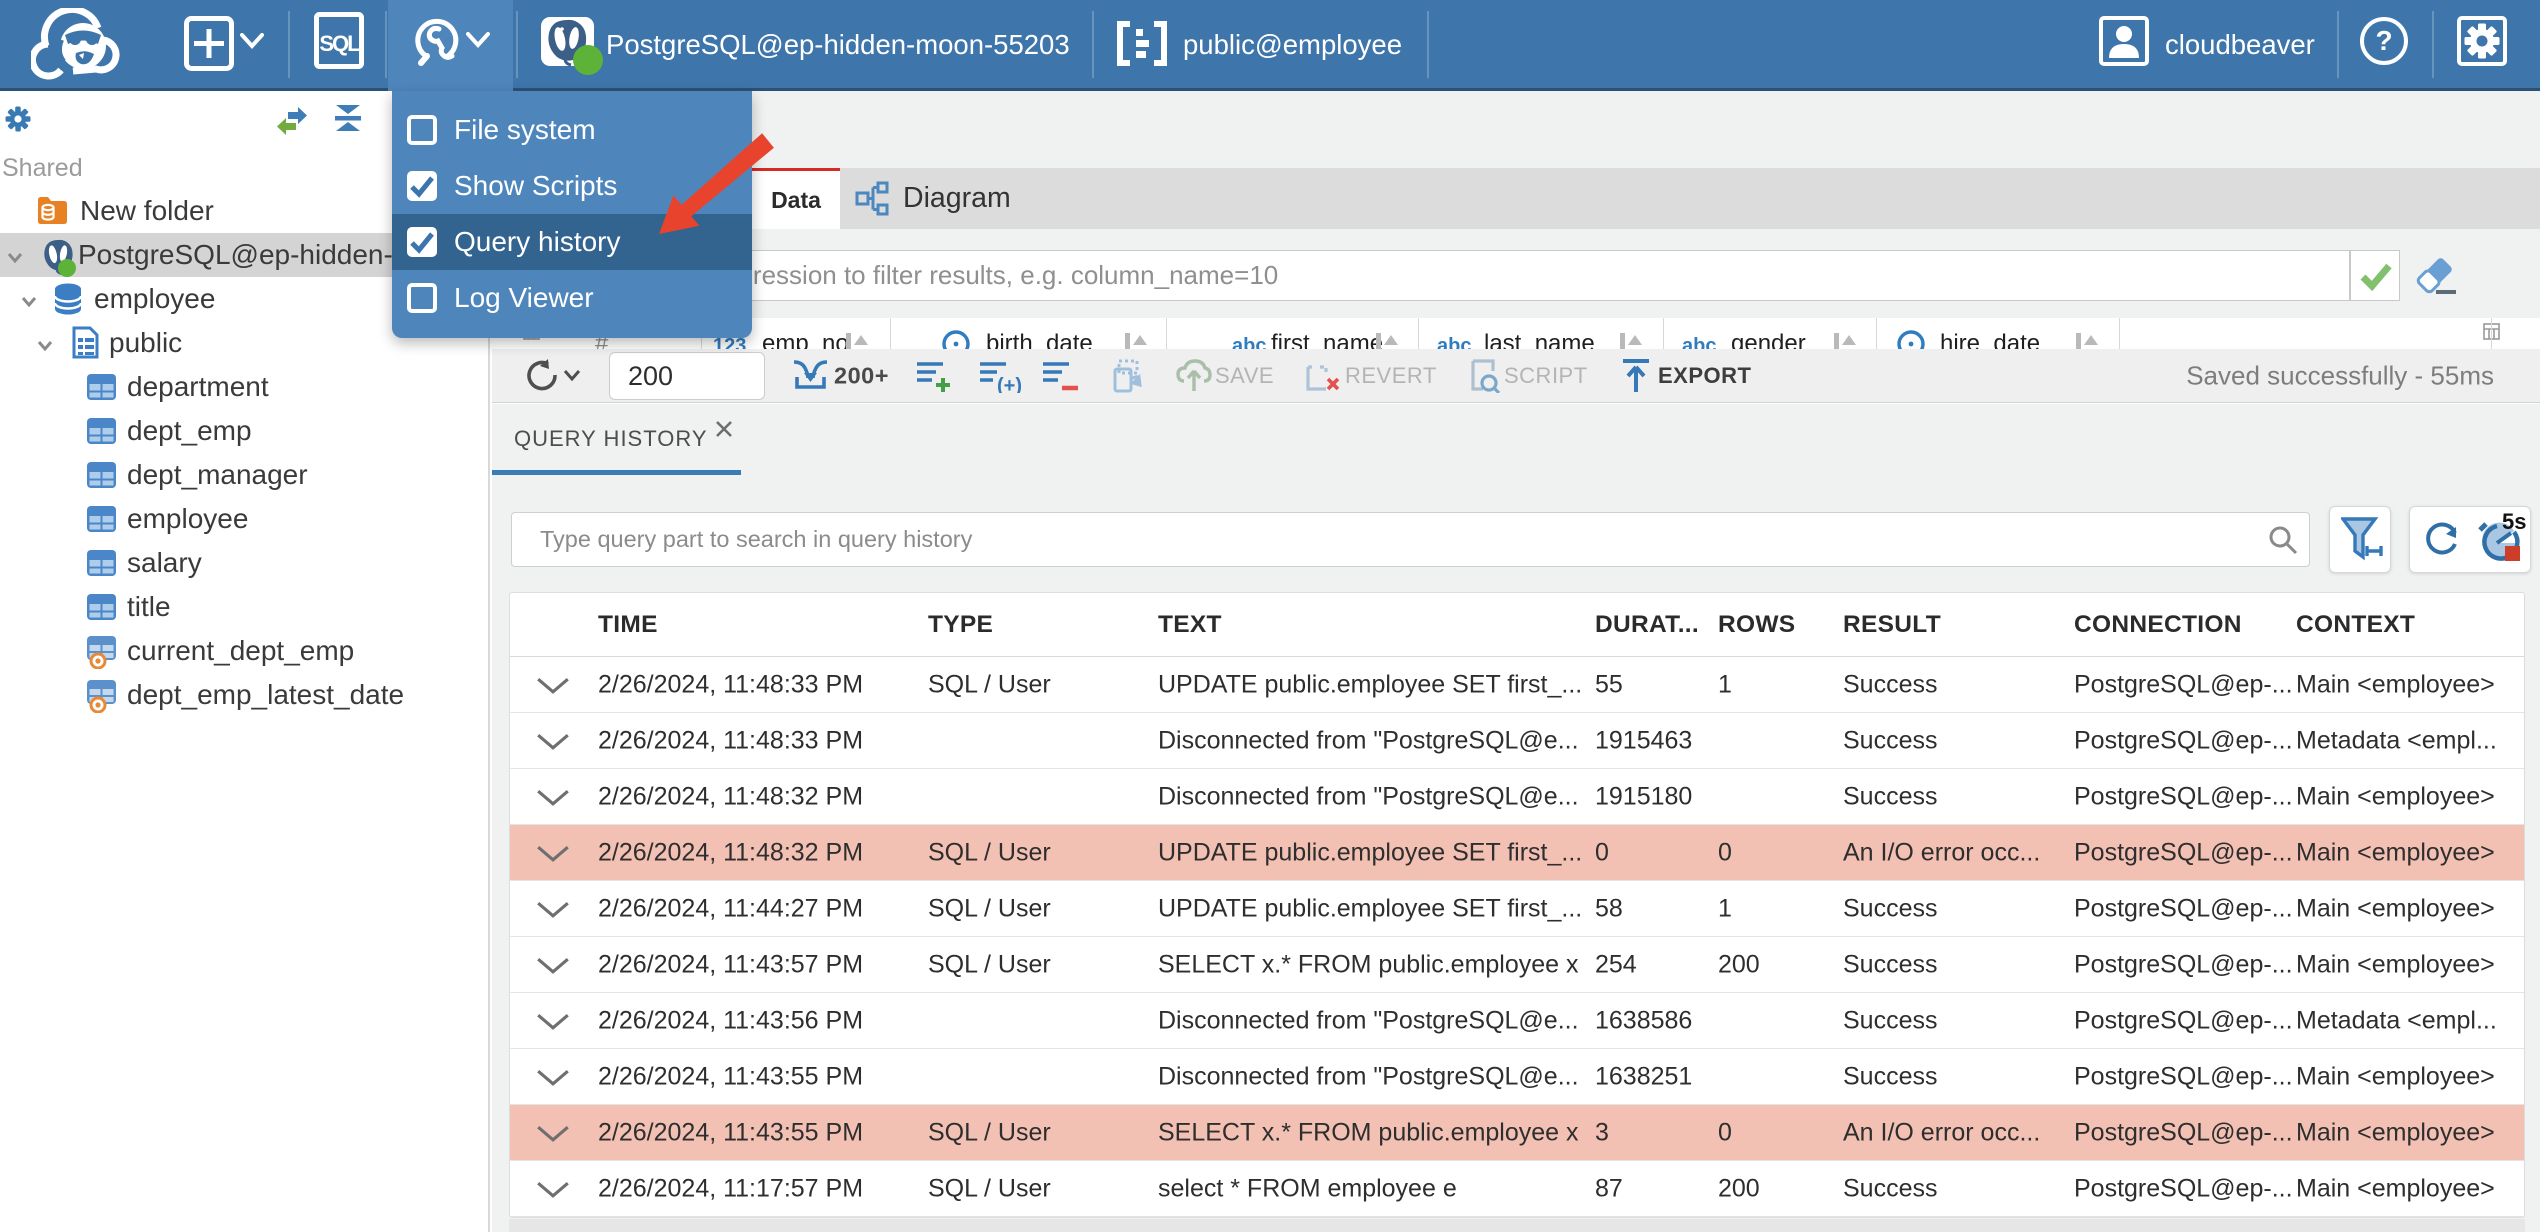 This screenshot has height=1232, width=2540. I want to click on svg-text: SQL, so click(339, 43).